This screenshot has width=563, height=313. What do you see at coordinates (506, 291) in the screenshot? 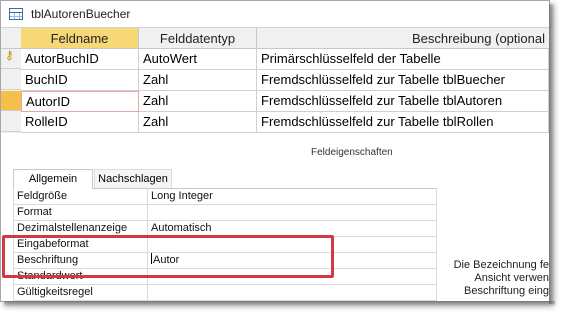
I see `help-line: Beschriftung eing` at bounding box center [506, 291].